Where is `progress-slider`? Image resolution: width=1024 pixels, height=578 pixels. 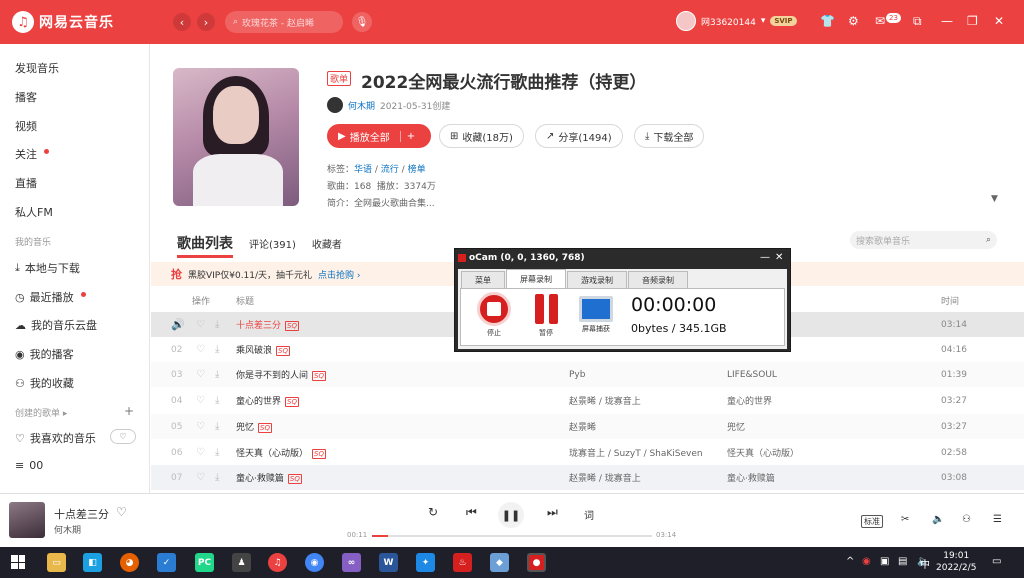
progress-slider is located at coordinates (512, 536).